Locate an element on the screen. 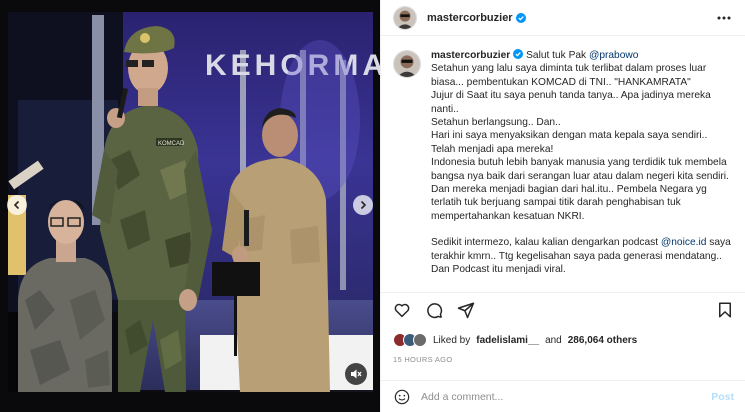 This screenshot has width=745, height=412. likes-others-link: 286,064 others is located at coordinates (603, 340).